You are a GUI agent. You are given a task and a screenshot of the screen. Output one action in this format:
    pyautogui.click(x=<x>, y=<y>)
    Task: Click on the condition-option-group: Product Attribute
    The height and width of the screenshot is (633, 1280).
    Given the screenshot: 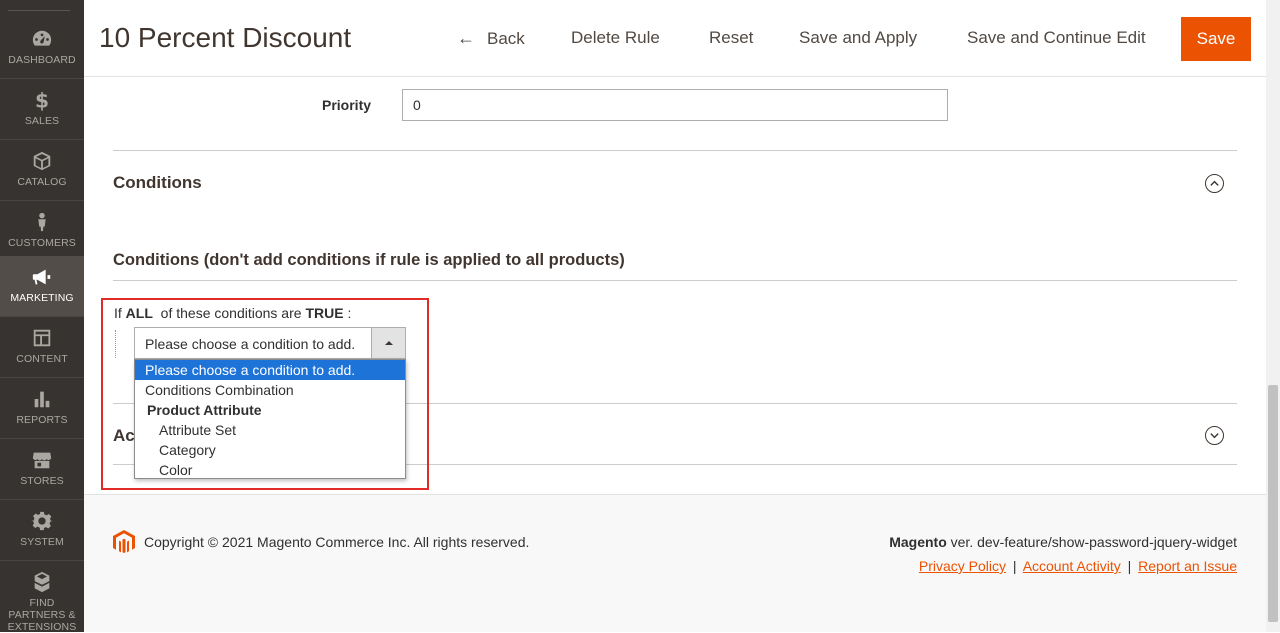 What is the action you would take?
    pyautogui.click(x=204, y=410)
    